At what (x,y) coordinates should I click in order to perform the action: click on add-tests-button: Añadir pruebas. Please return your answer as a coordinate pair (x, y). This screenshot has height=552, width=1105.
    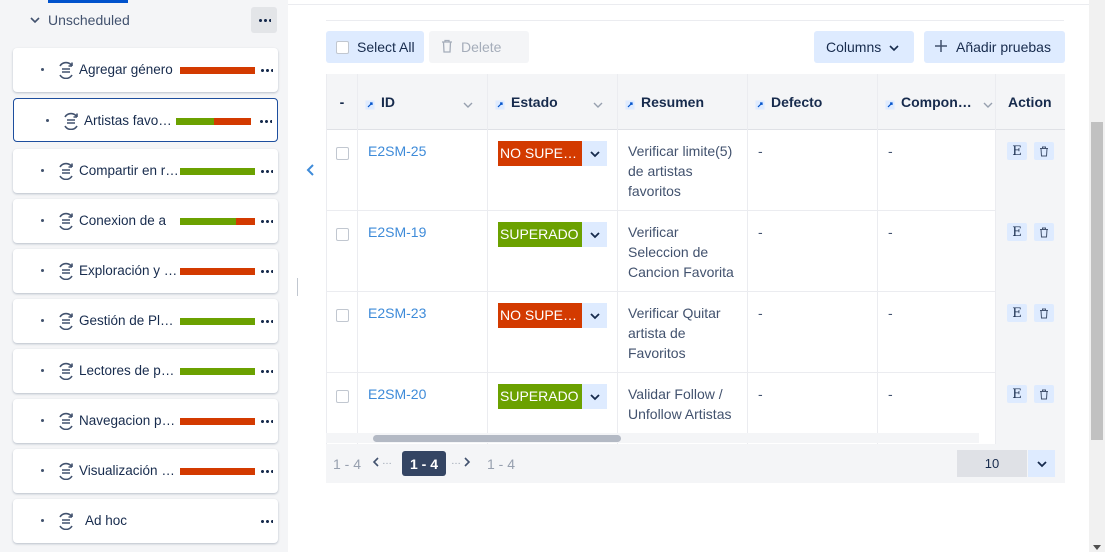
    Looking at the image, I should click on (994, 47).